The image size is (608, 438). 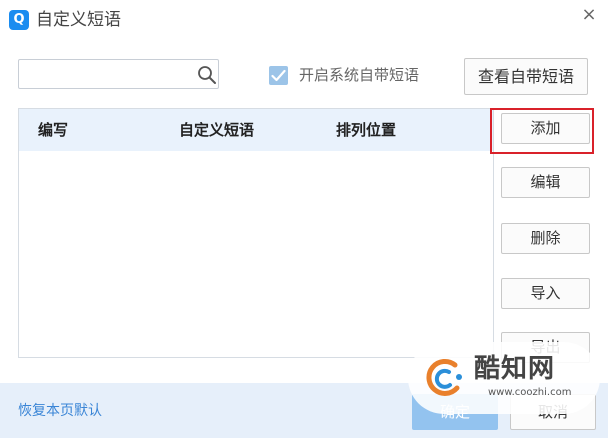 I want to click on delete-button: 删除, so click(x=545, y=238).